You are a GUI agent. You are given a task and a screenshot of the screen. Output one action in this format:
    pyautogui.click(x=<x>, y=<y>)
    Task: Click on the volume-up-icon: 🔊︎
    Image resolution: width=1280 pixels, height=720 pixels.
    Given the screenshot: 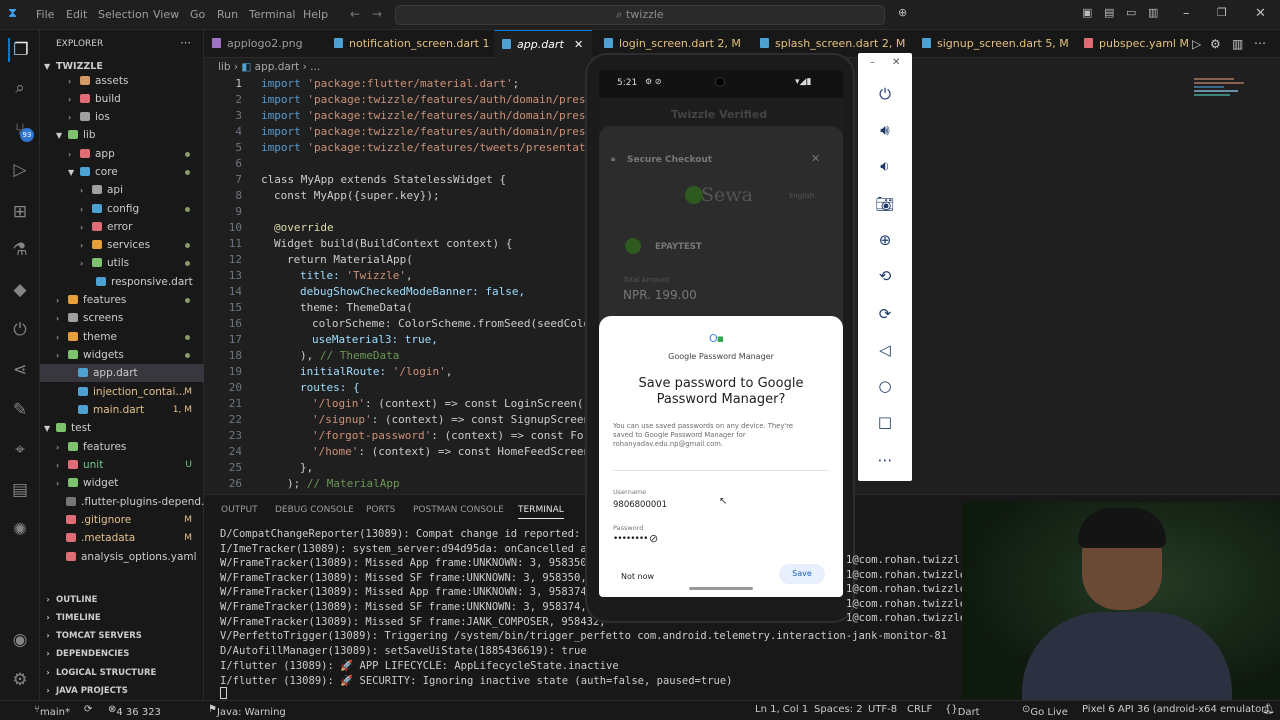 What is the action you would take?
    pyautogui.click(x=885, y=130)
    